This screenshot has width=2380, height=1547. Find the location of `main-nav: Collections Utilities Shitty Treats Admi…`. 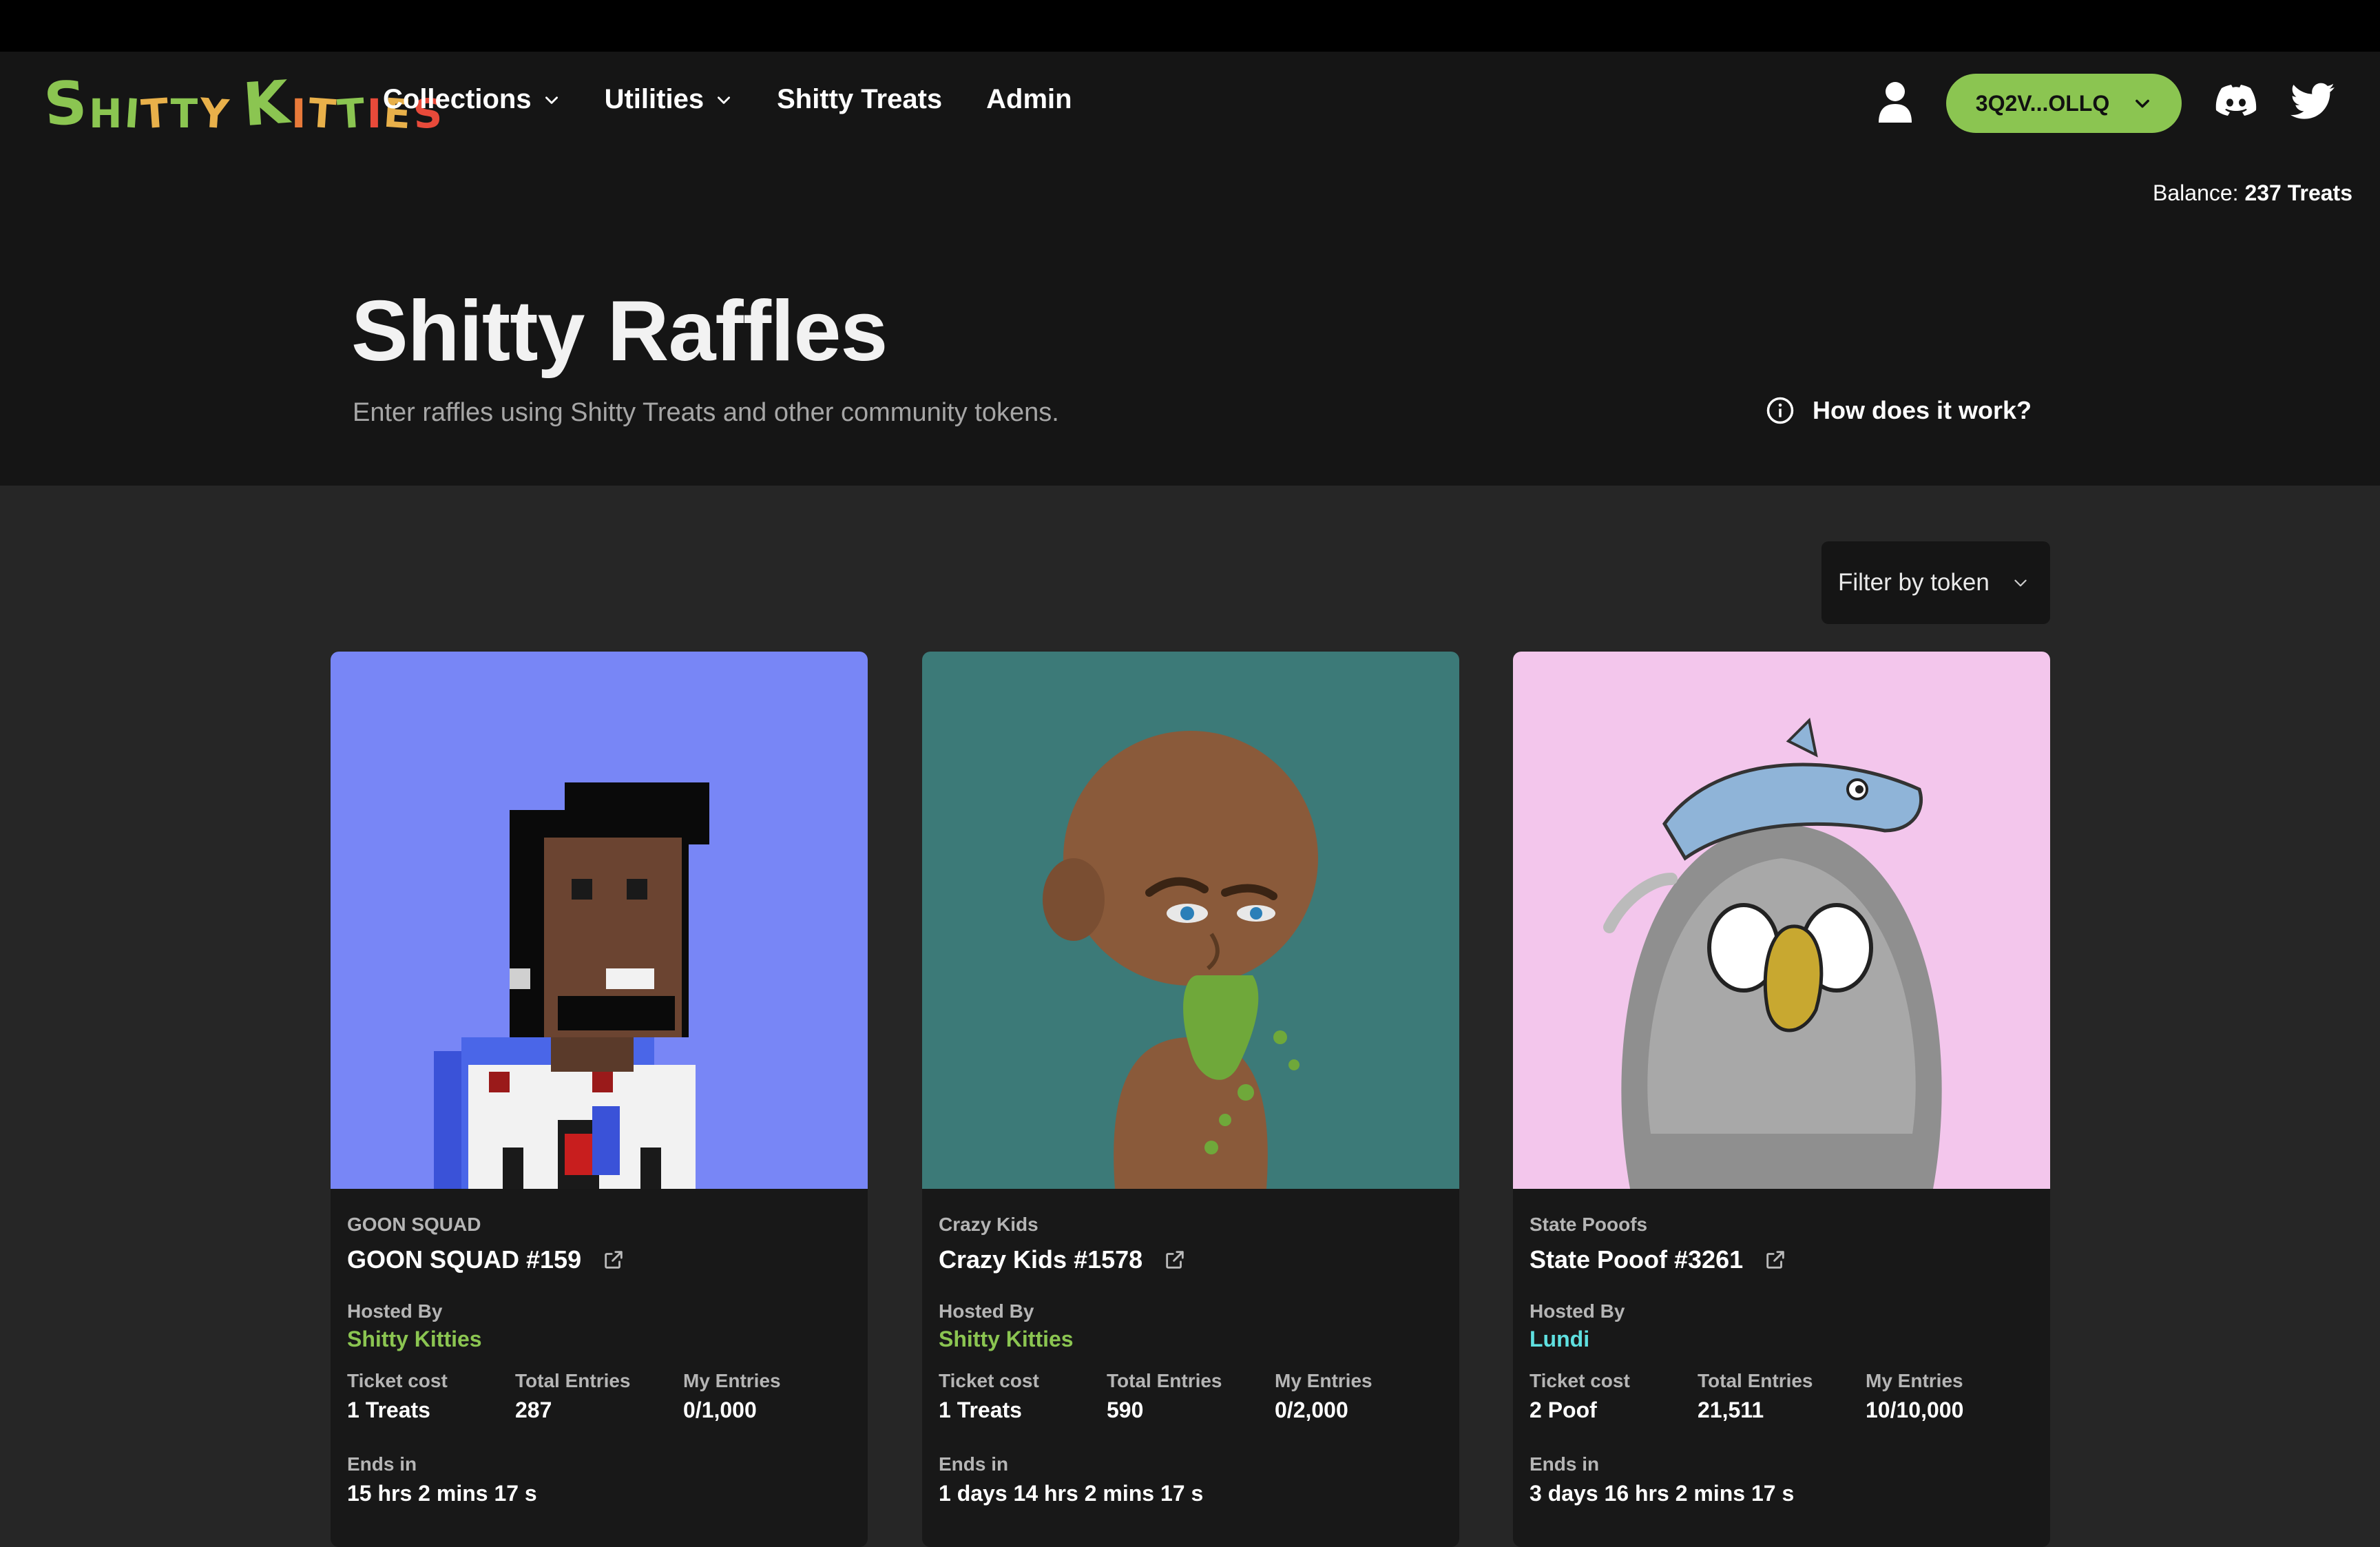

main-nav: Collections Utilities Shitty Treats Admi… is located at coordinates (728, 99).